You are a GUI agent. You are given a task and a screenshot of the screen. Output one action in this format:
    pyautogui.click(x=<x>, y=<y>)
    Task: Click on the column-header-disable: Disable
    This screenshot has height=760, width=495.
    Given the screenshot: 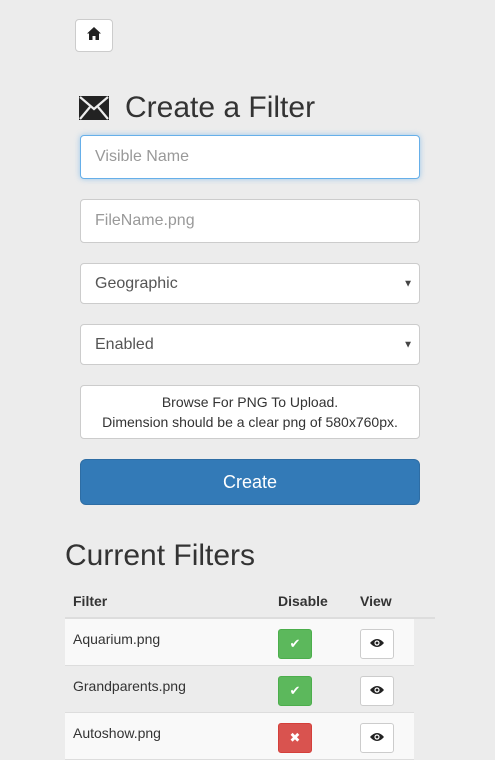 What is the action you would take?
    pyautogui.click(x=303, y=601)
    